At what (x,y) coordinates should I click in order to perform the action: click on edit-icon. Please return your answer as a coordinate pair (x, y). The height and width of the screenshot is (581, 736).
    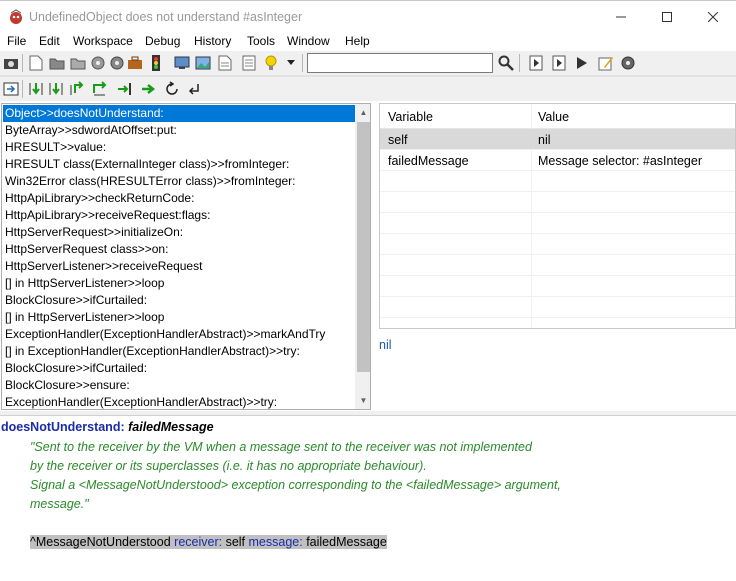
    Looking at the image, I should click on (606, 63).